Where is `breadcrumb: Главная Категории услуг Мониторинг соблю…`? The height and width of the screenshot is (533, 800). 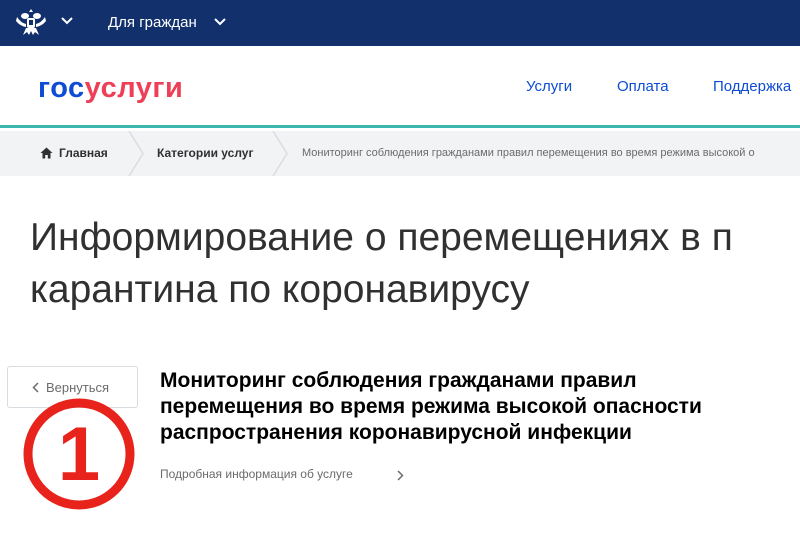
breadcrumb: Главная Категории услуг Мониторинг соблю… is located at coordinates (400, 153).